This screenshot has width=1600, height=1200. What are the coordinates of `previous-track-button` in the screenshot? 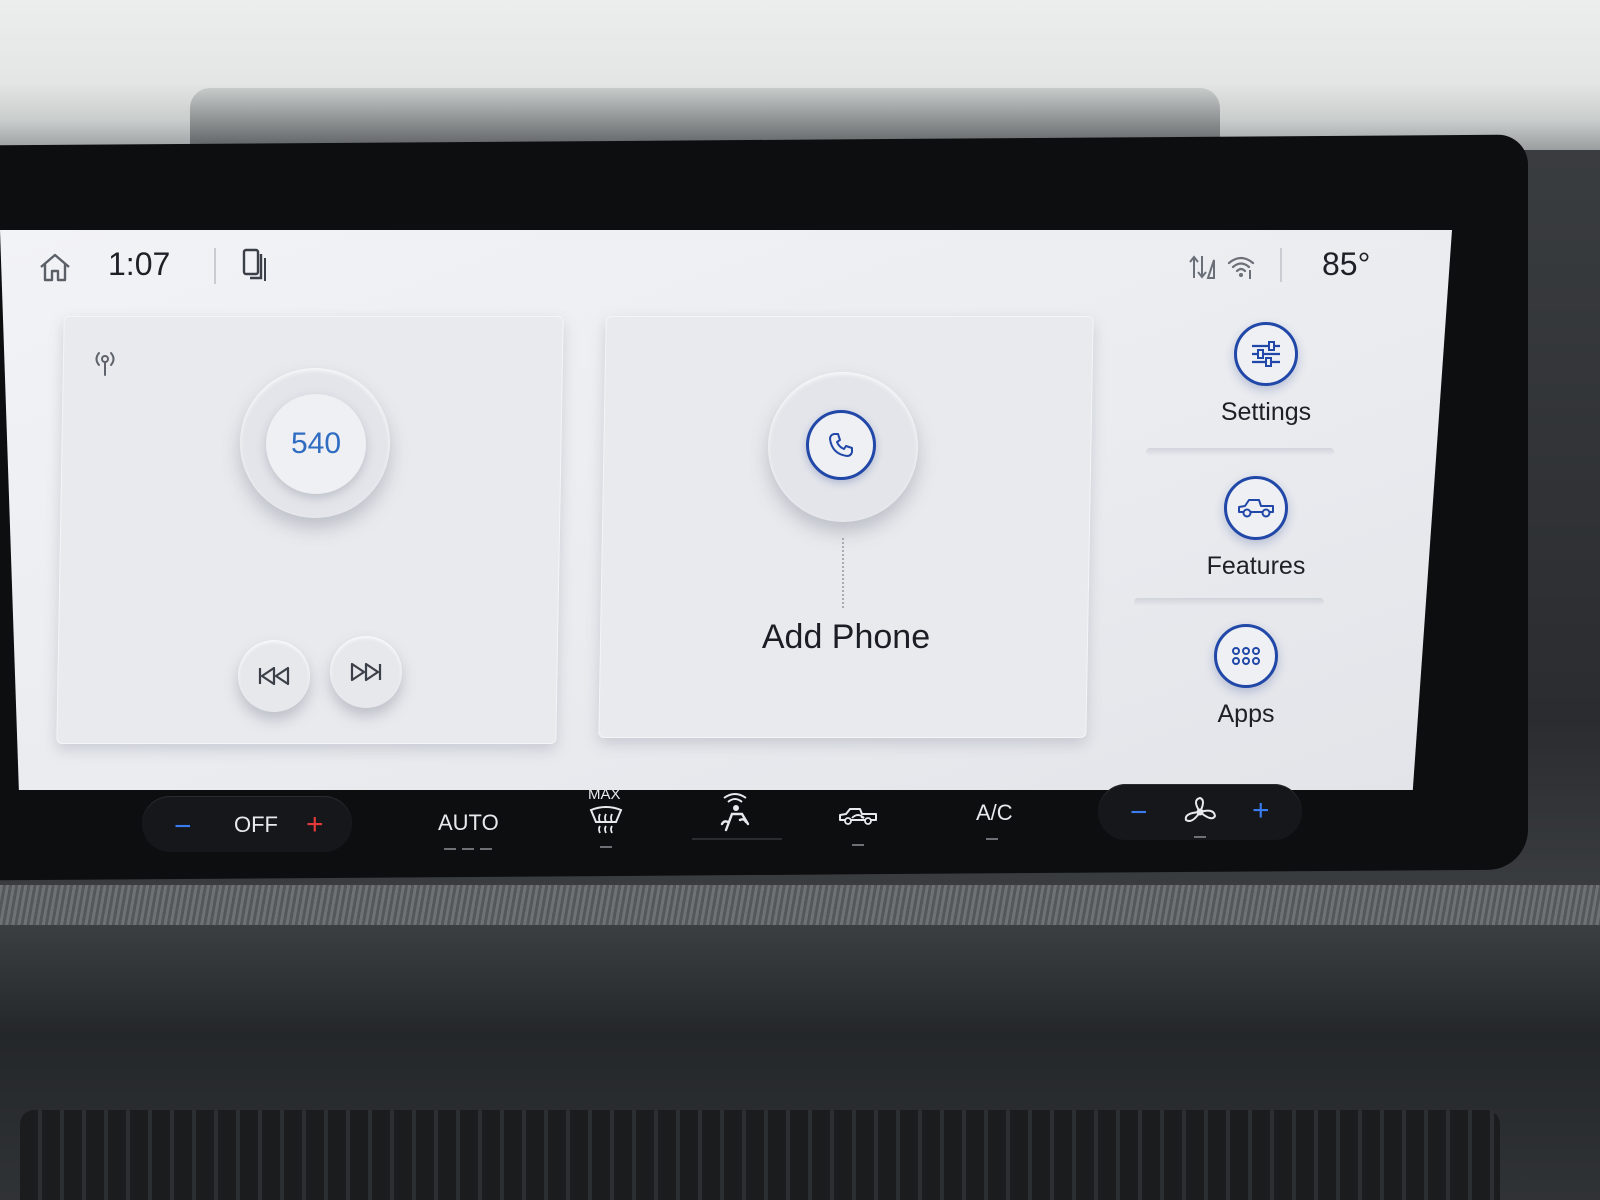 It's located at (274, 676).